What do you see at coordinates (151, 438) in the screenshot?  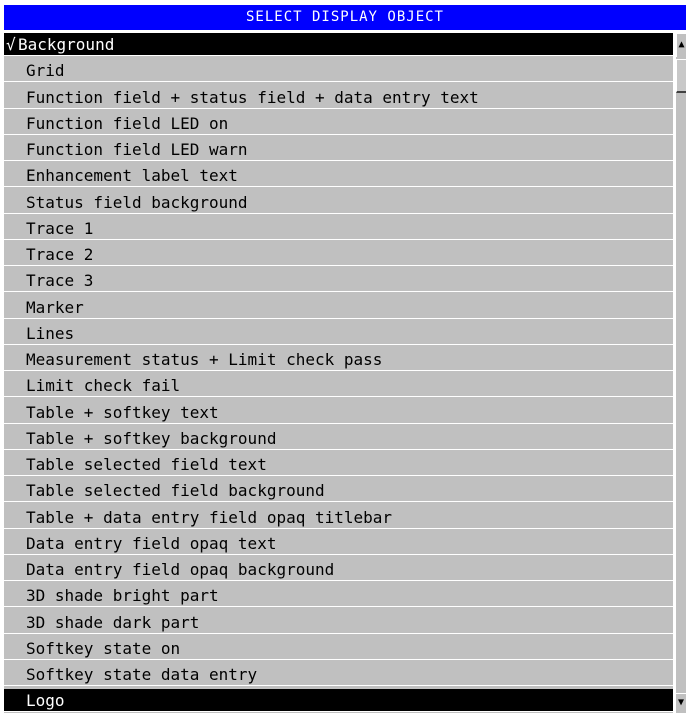 I see `display-object-label: Table + softkey background` at bounding box center [151, 438].